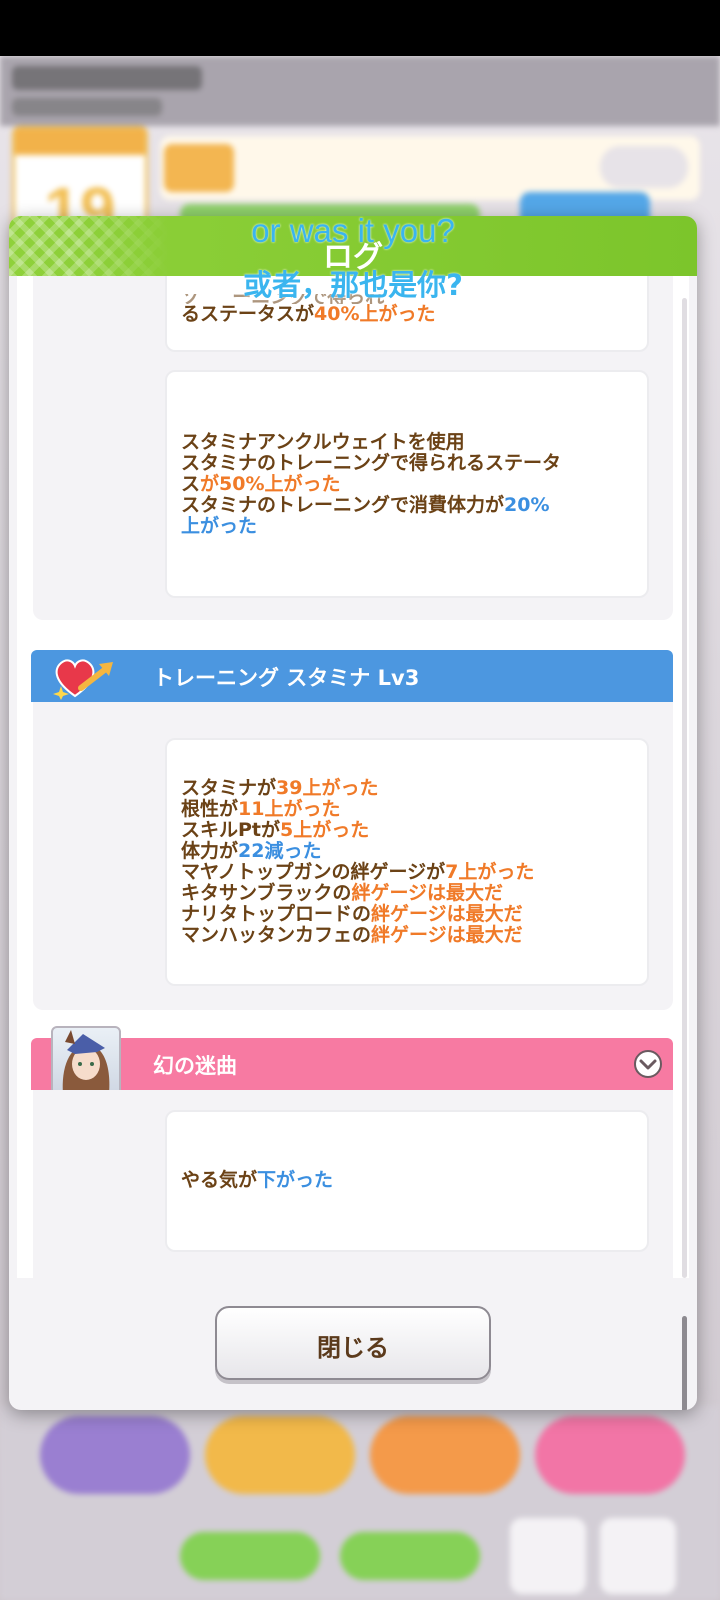 The image size is (720, 1600). I want to click on entry-text: 体力が, so click(210, 851).